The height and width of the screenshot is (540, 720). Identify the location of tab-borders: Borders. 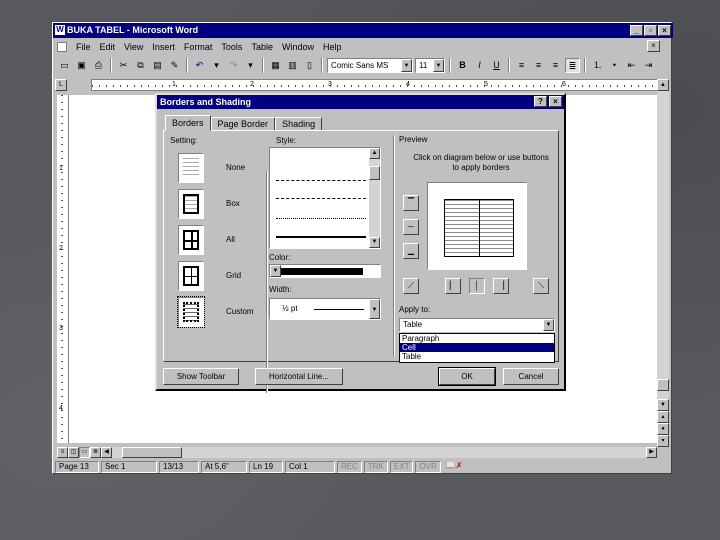
(188, 123).